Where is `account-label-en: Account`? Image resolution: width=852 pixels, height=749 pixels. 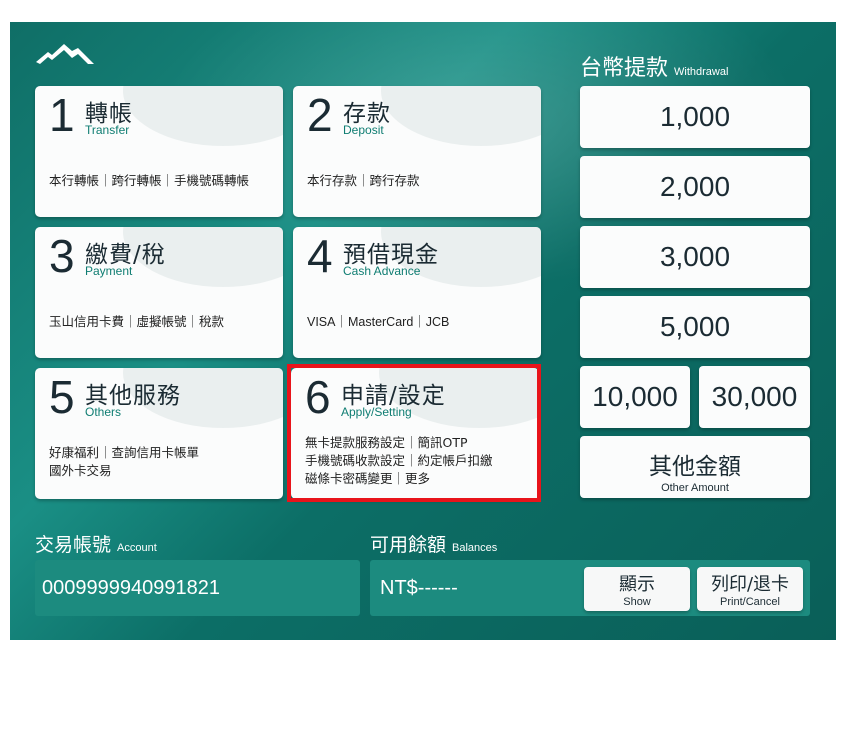 account-label-en: Account is located at coordinates (137, 548).